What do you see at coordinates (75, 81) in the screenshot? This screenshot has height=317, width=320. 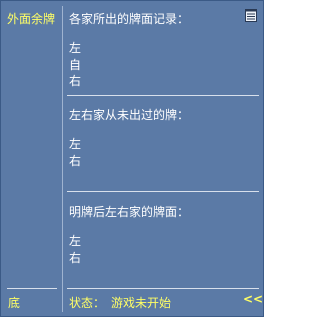 I see `discards-right-row: 右` at bounding box center [75, 81].